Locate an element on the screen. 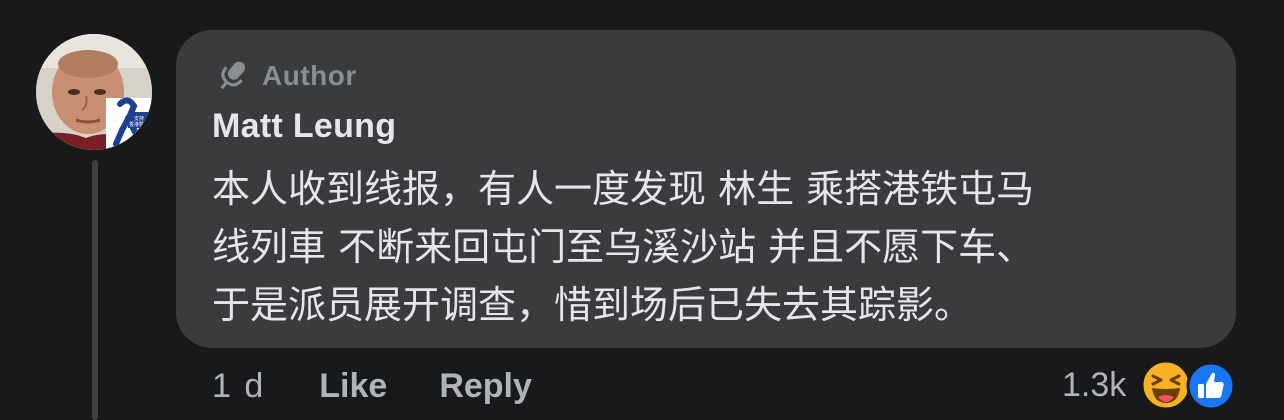 The image size is (1284, 420). svg-text: 支持 is located at coordinates (139, 118).